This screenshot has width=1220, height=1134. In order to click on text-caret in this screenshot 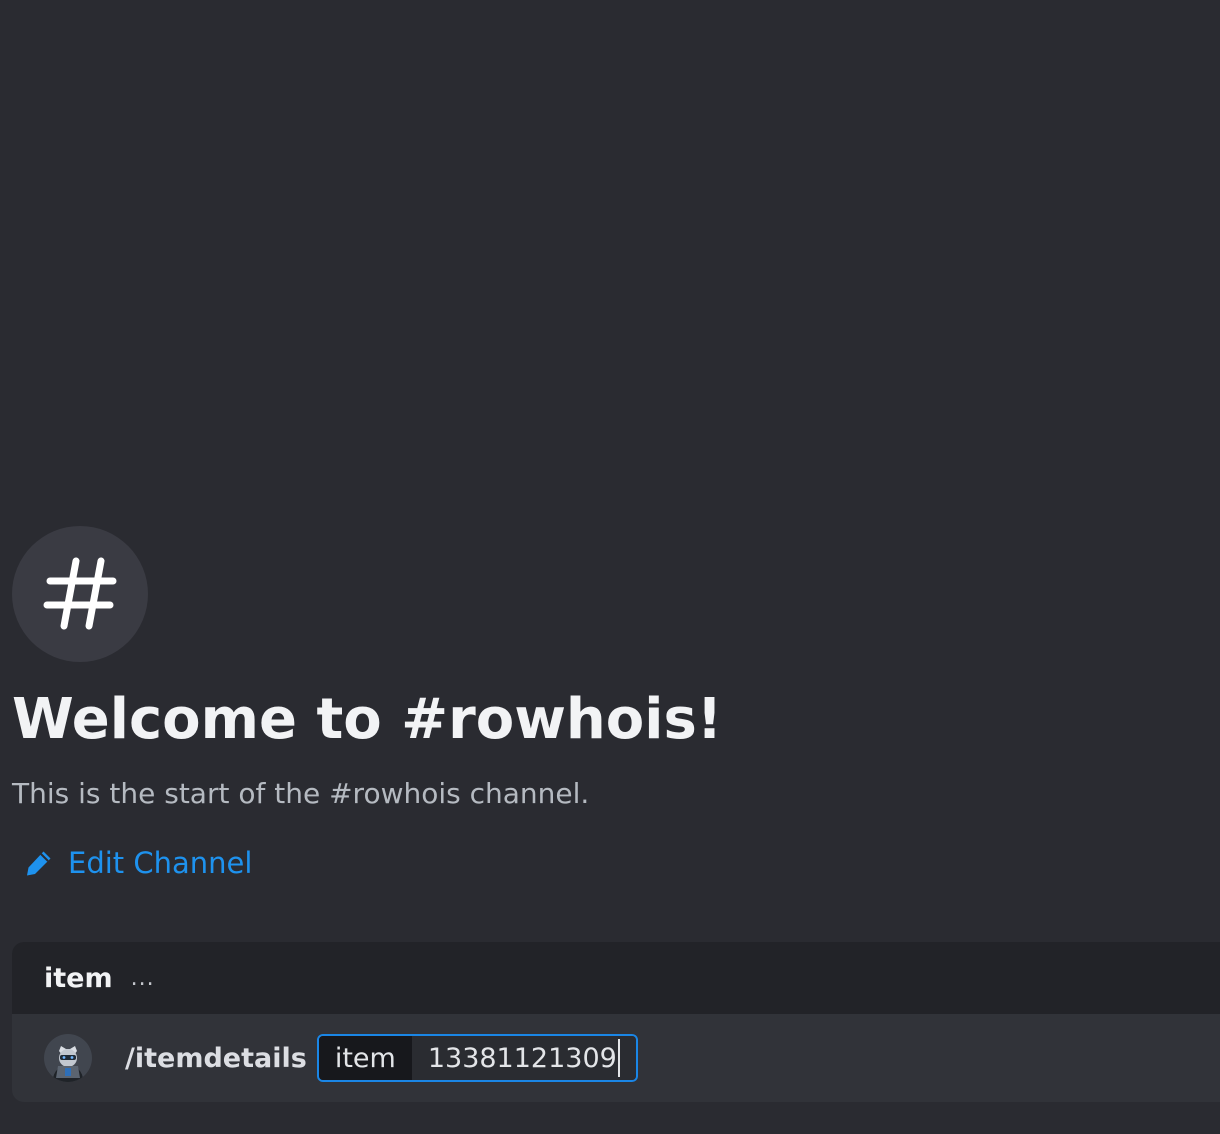, I will do `click(618, 1058)`.